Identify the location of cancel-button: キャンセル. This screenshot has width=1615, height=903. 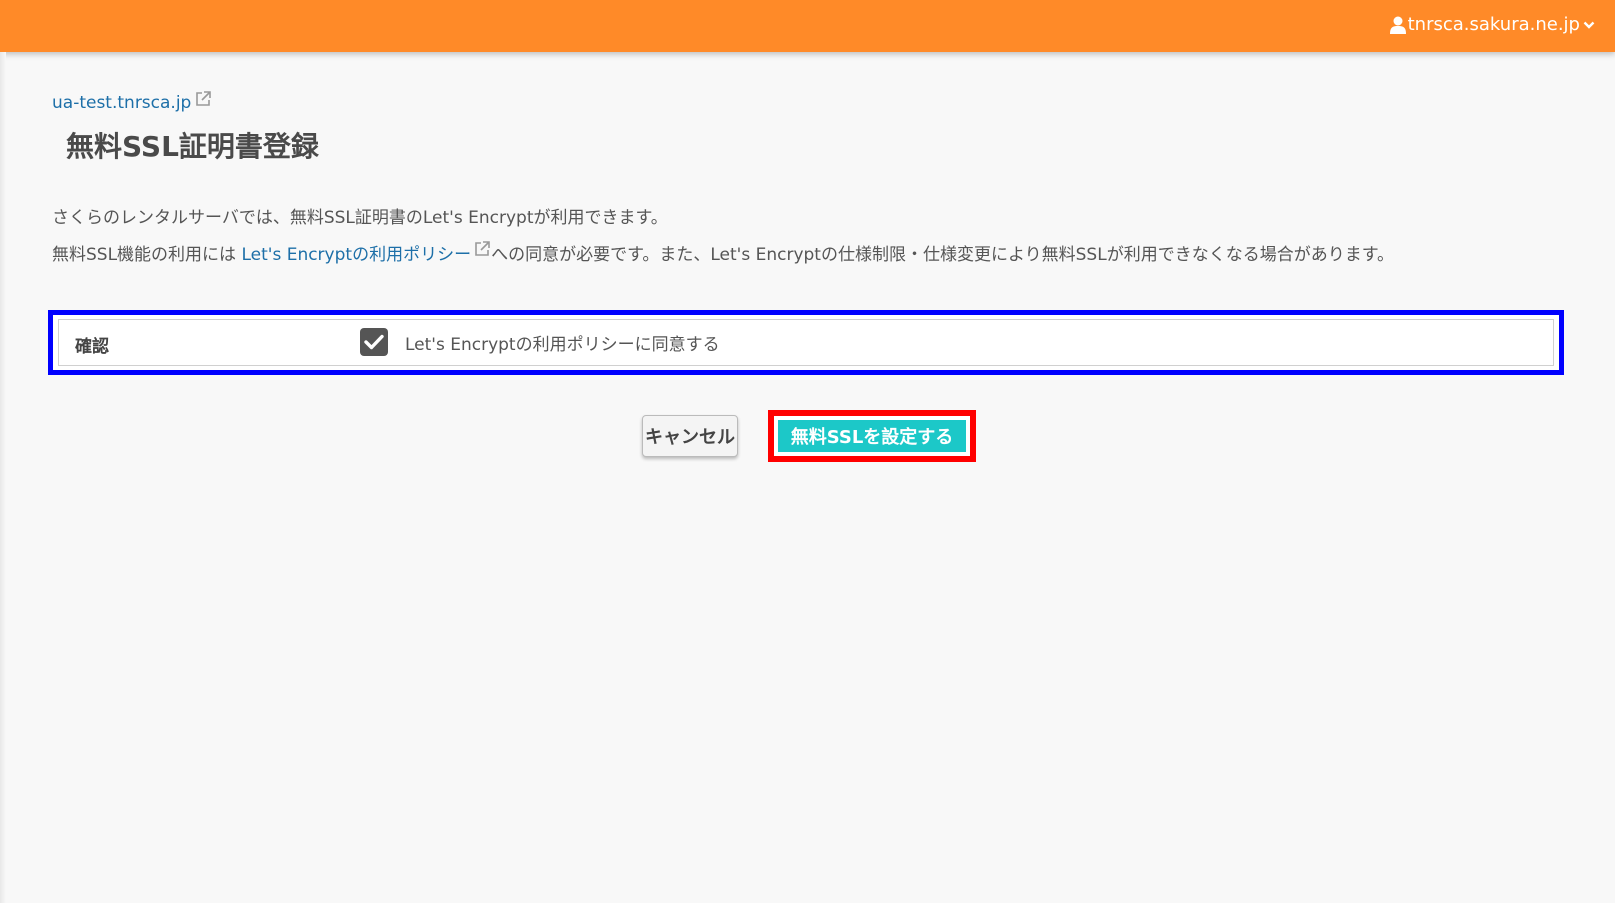
(690, 436).